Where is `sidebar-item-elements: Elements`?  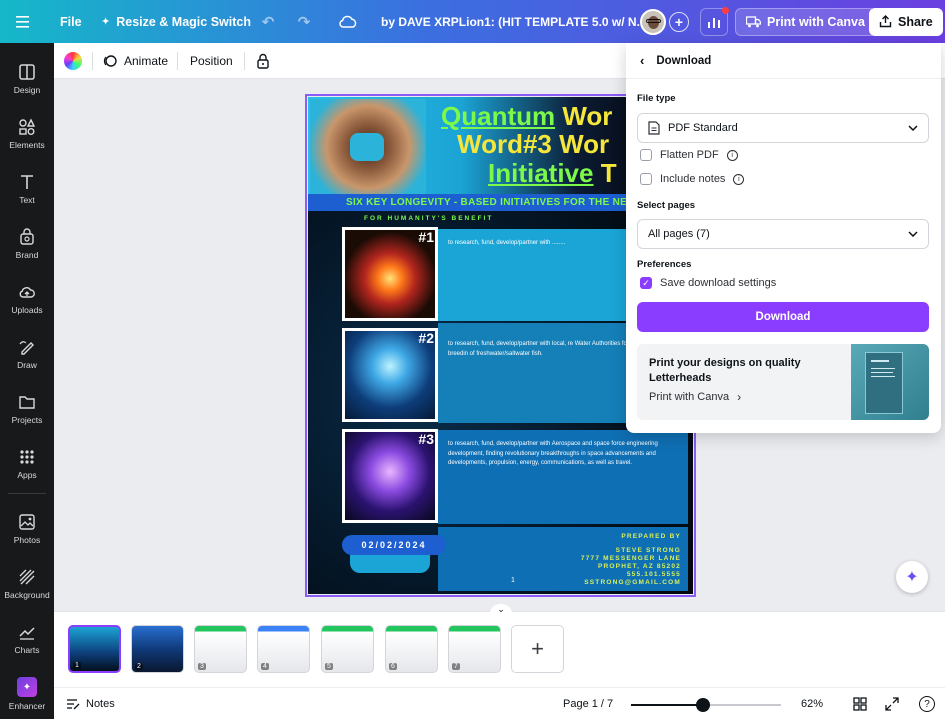
sidebar-item-elements: Elements is located at coordinates (27, 134).